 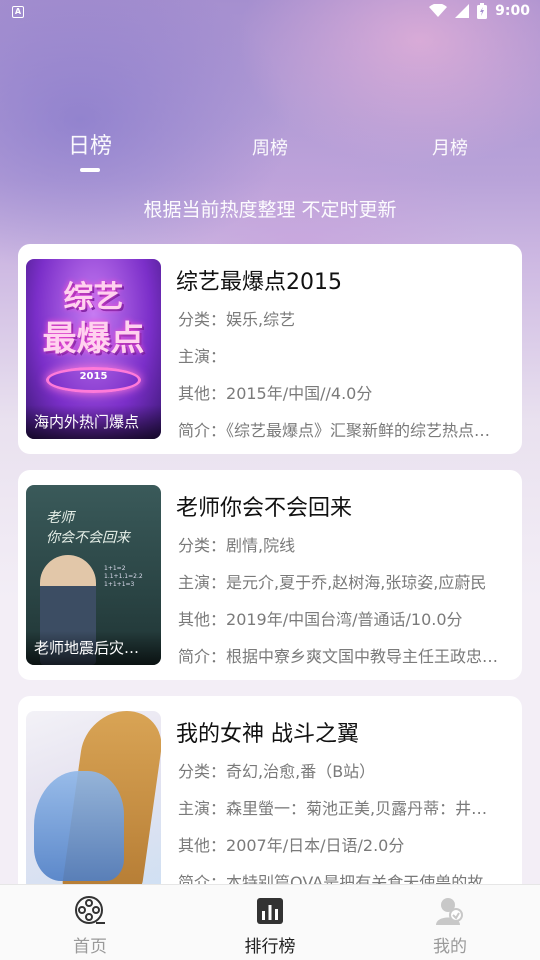 What do you see at coordinates (90, 910) in the screenshot?
I see `film-reel-icon` at bounding box center [90, 910].